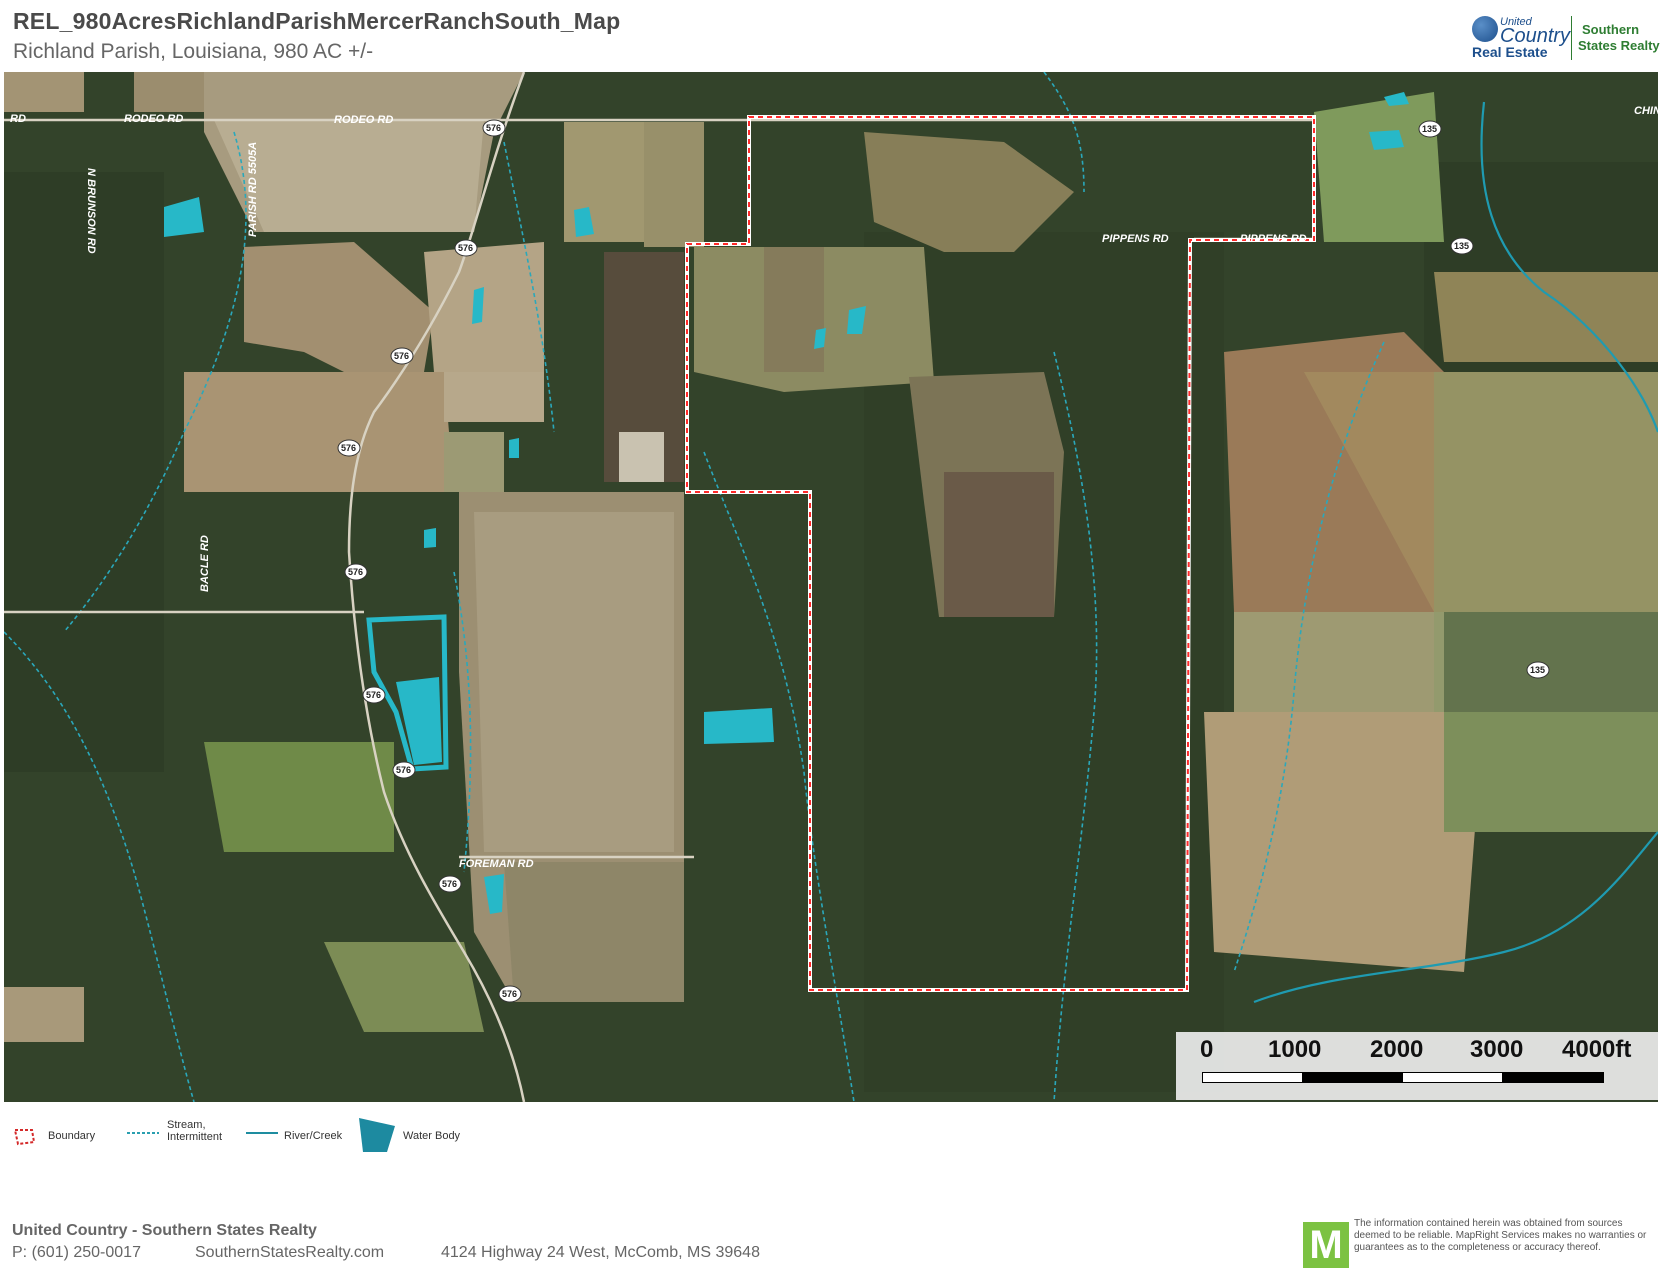 The width and height of the screenshot is (1662, 1275). What do you see at coordinates (143, 1133) in the screenshot?
I see `stream-line-icon` at bounding box center [143, 1133].